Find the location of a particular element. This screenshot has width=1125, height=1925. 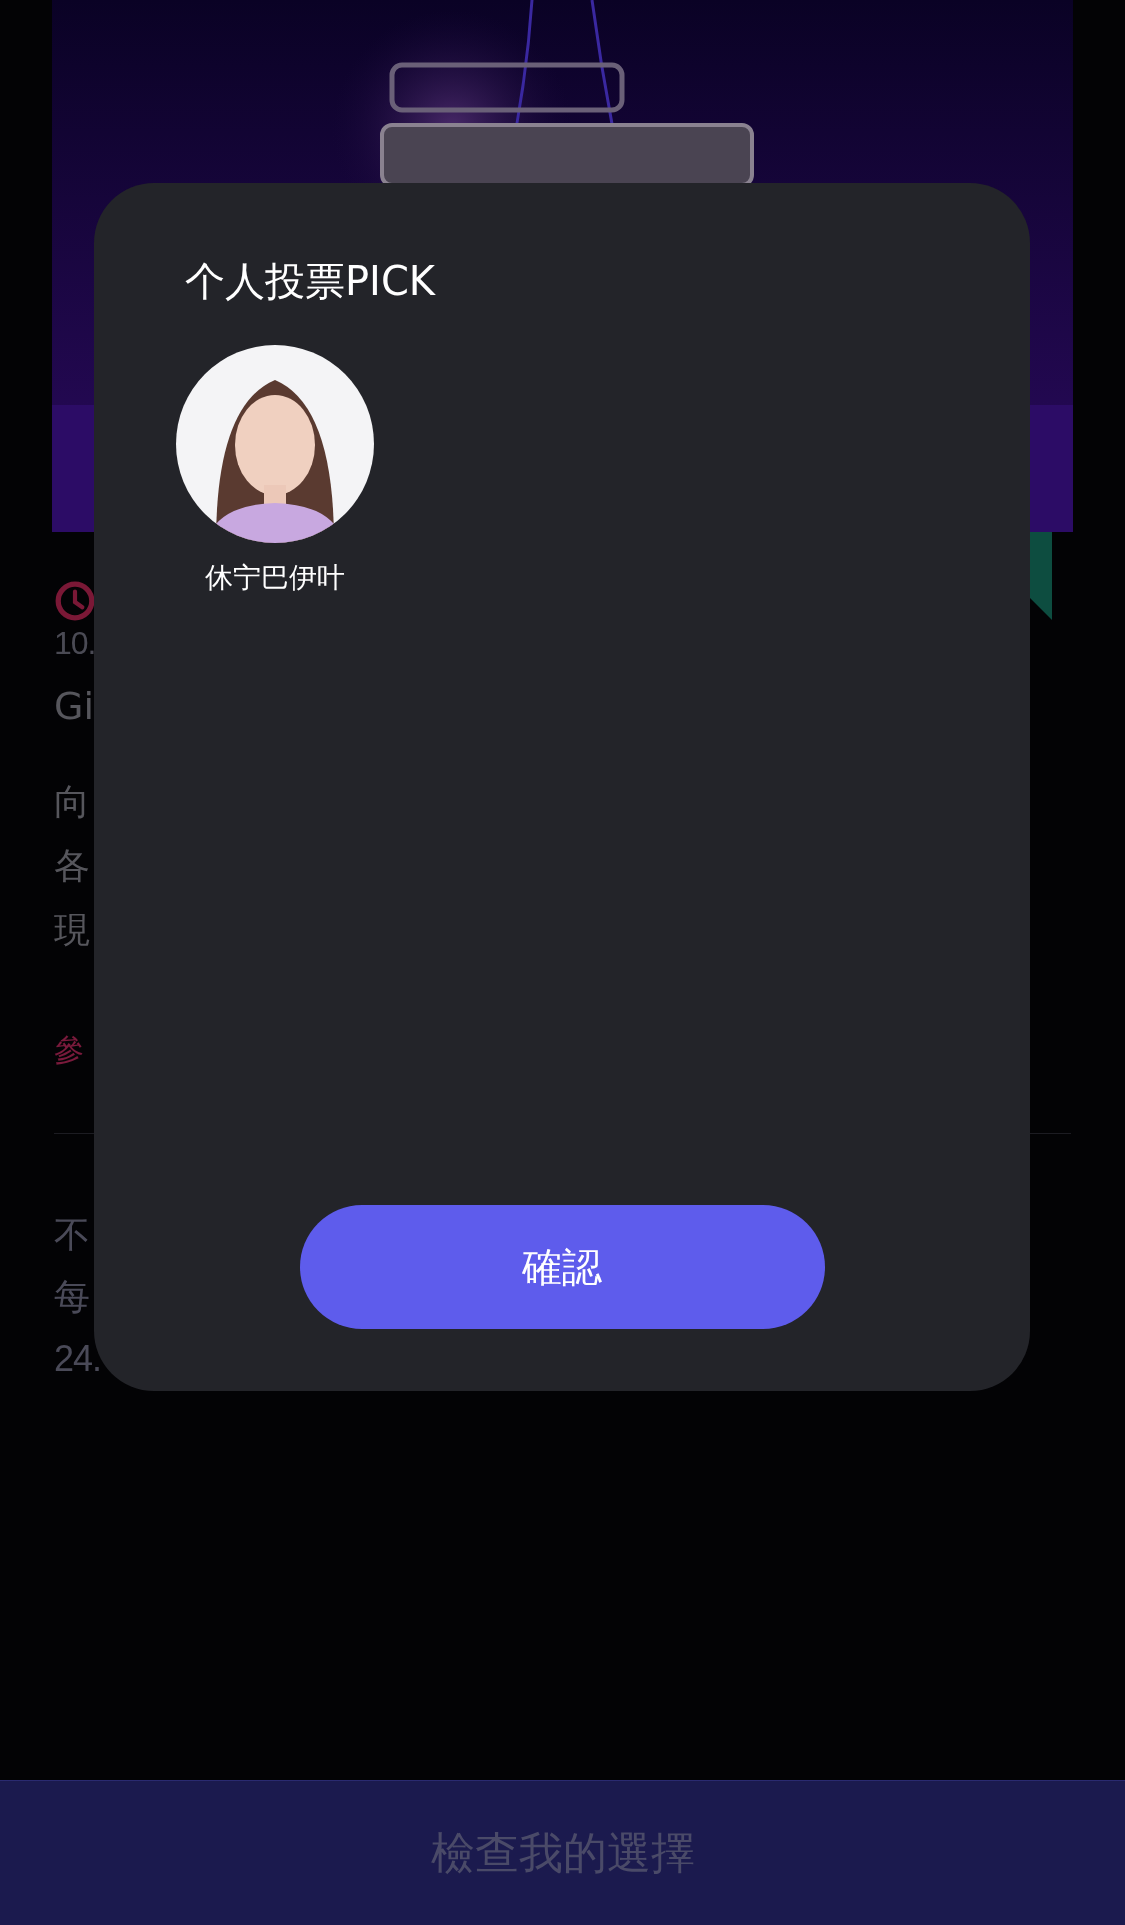

event-title: Gi is located at coordinates (74, 707).